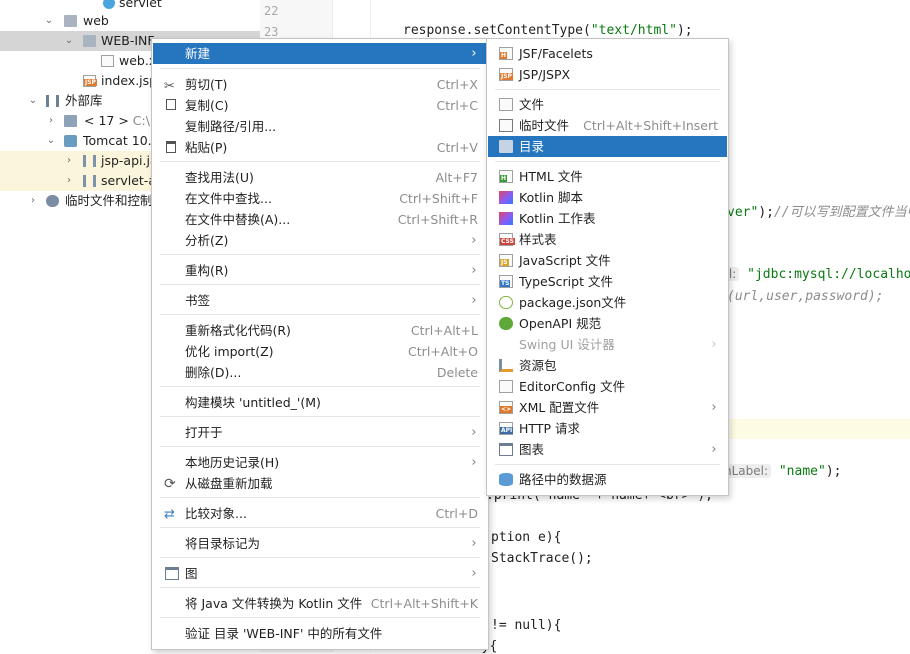 Image resolution: width=910 pixels, height=654 pixels. I want to click on kotlin-icon, so click(506, 197).